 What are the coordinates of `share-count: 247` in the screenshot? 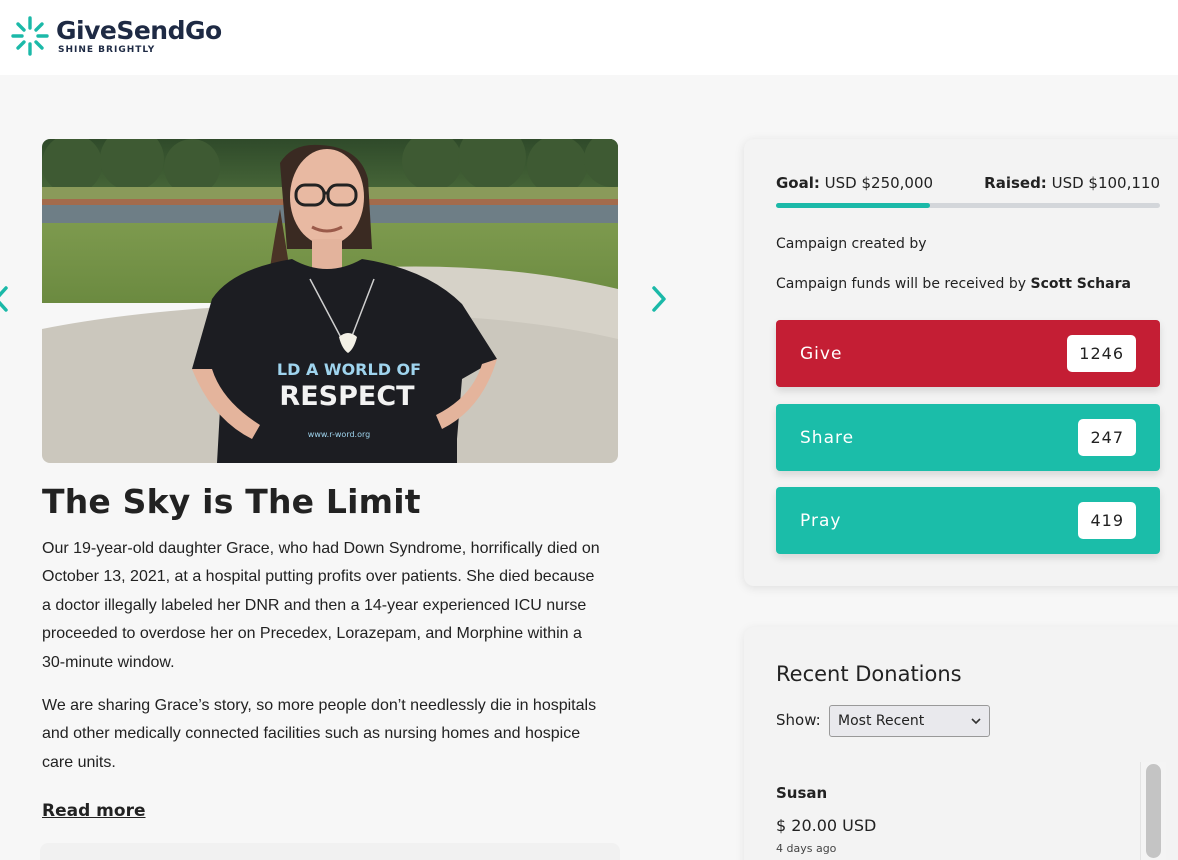 It's located at (1107, 437).